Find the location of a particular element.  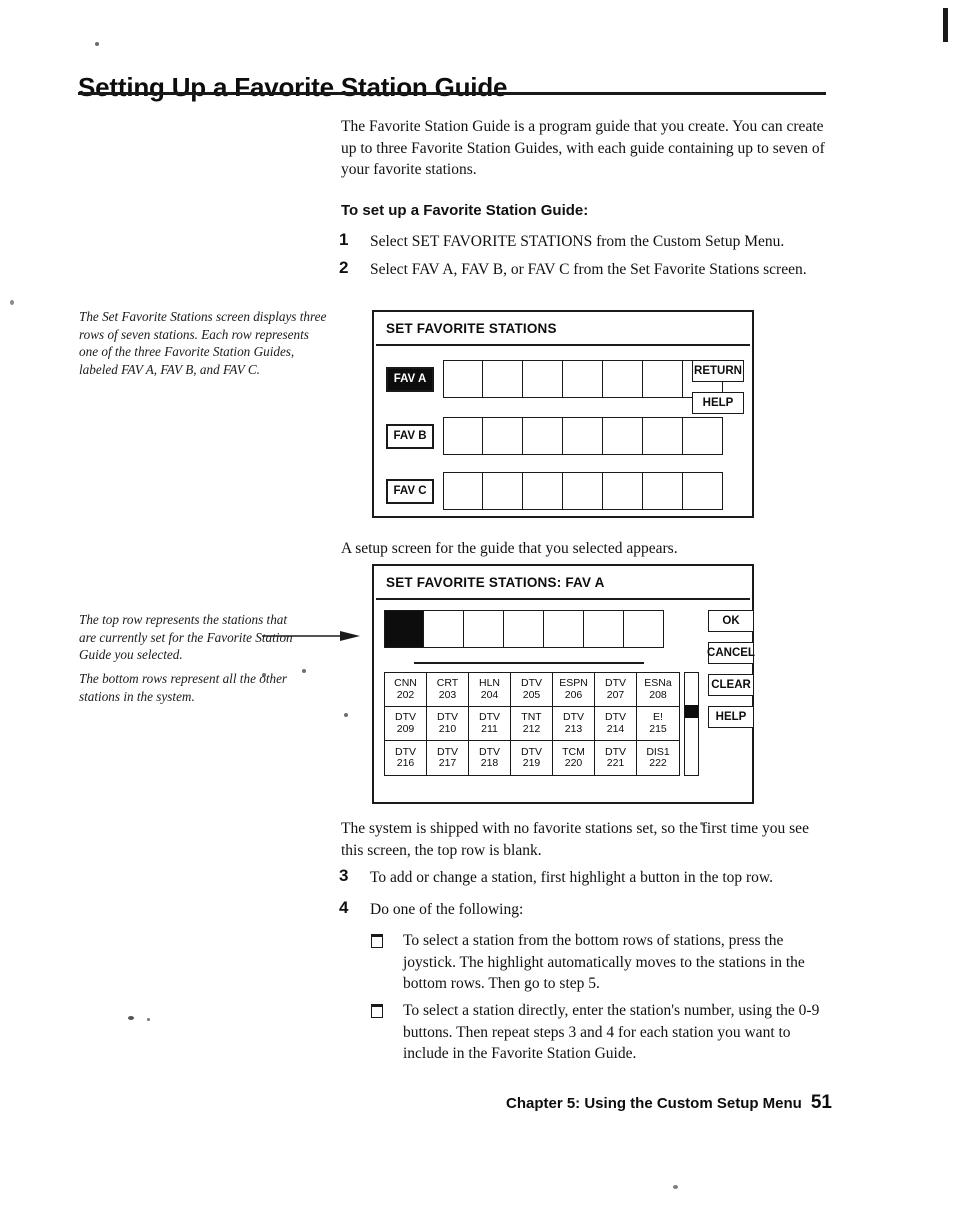

station-cell: DTV 210 is located at coordinates (448, 724).